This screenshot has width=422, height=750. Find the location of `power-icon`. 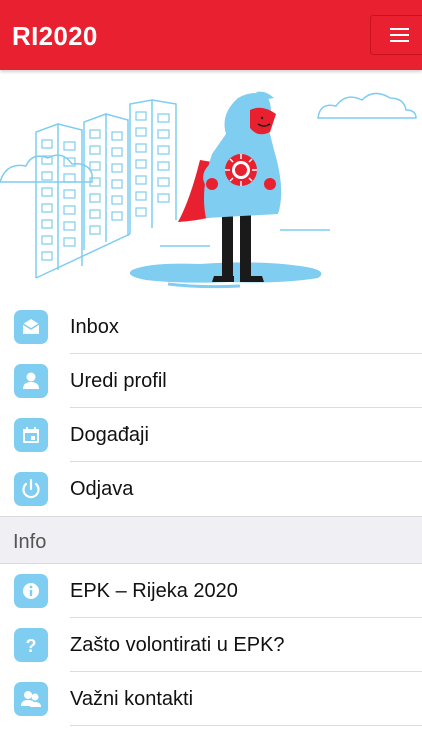

power-icon is located at coordinates (31, 489).